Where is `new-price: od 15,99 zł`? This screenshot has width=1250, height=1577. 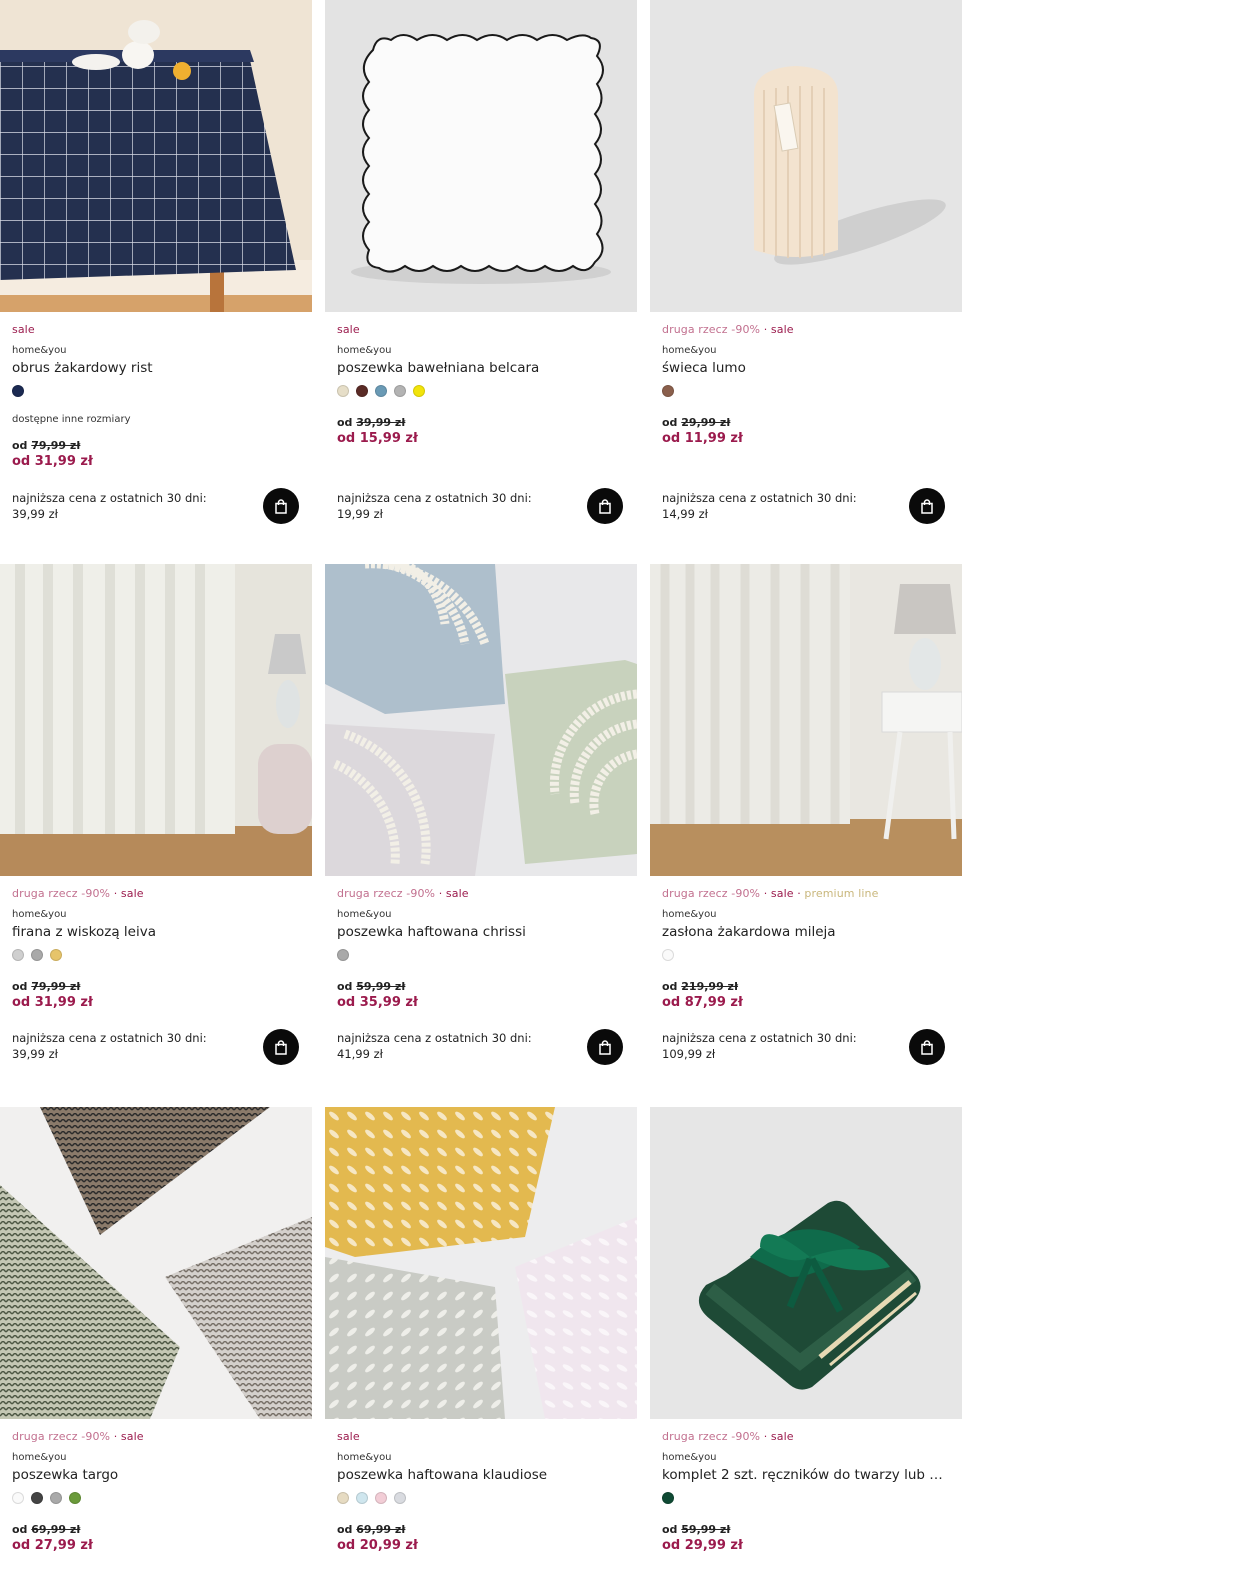 new-price: od 15,99 zł is located at coordinates (377, 438).